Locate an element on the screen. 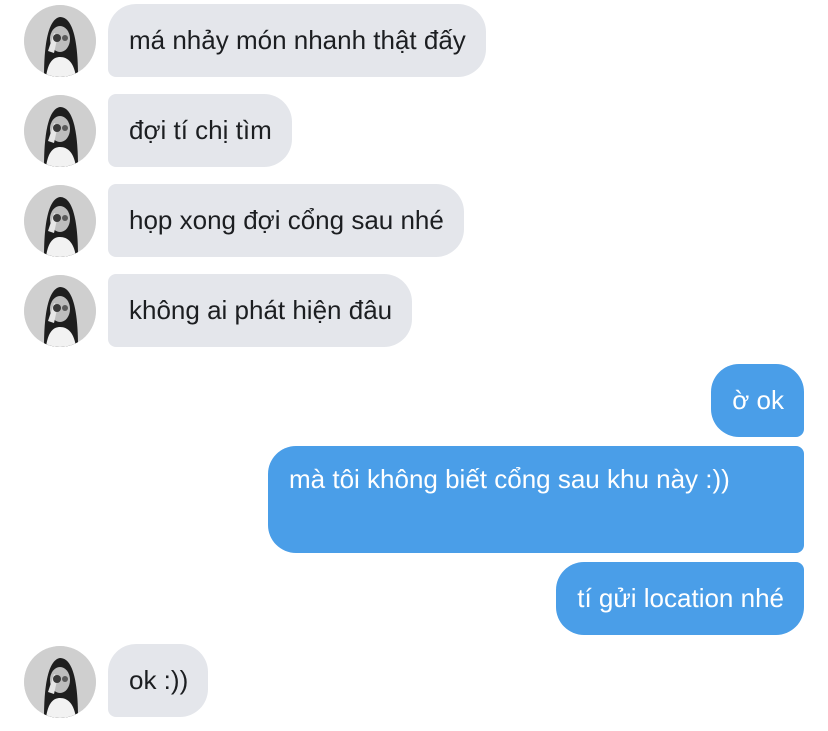  message-text: má nhảy món nhanh thật đấy is located at coordinates (297, 40).